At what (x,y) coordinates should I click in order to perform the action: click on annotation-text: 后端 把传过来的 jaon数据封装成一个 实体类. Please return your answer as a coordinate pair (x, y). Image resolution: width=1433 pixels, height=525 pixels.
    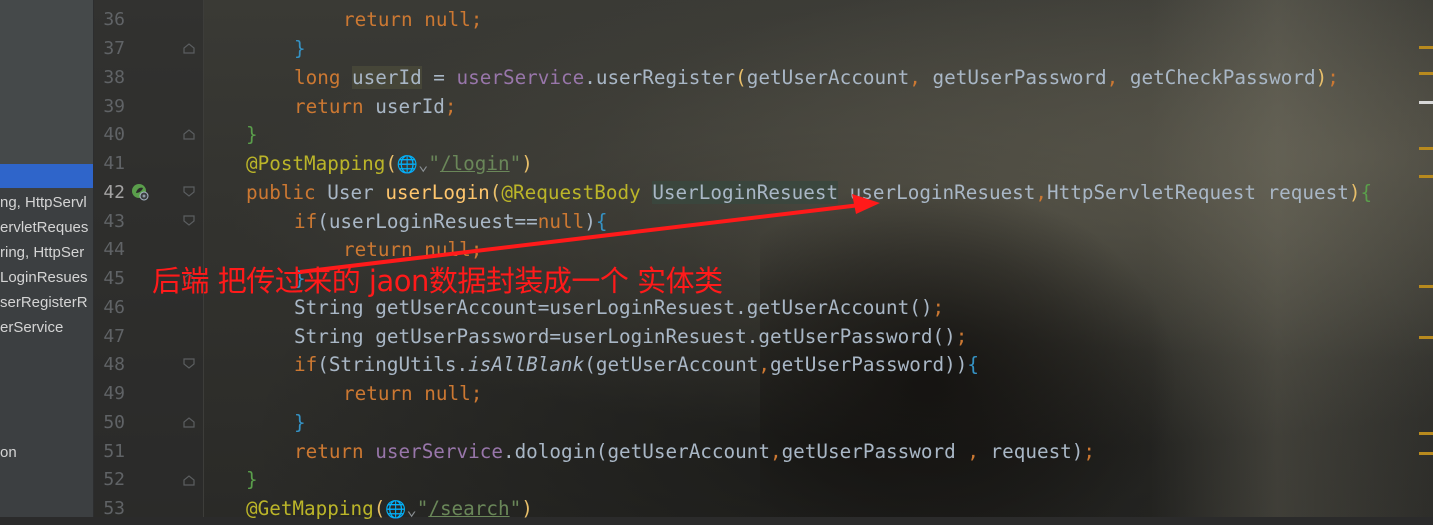
    Looking at the image, I should click on (437, 281).